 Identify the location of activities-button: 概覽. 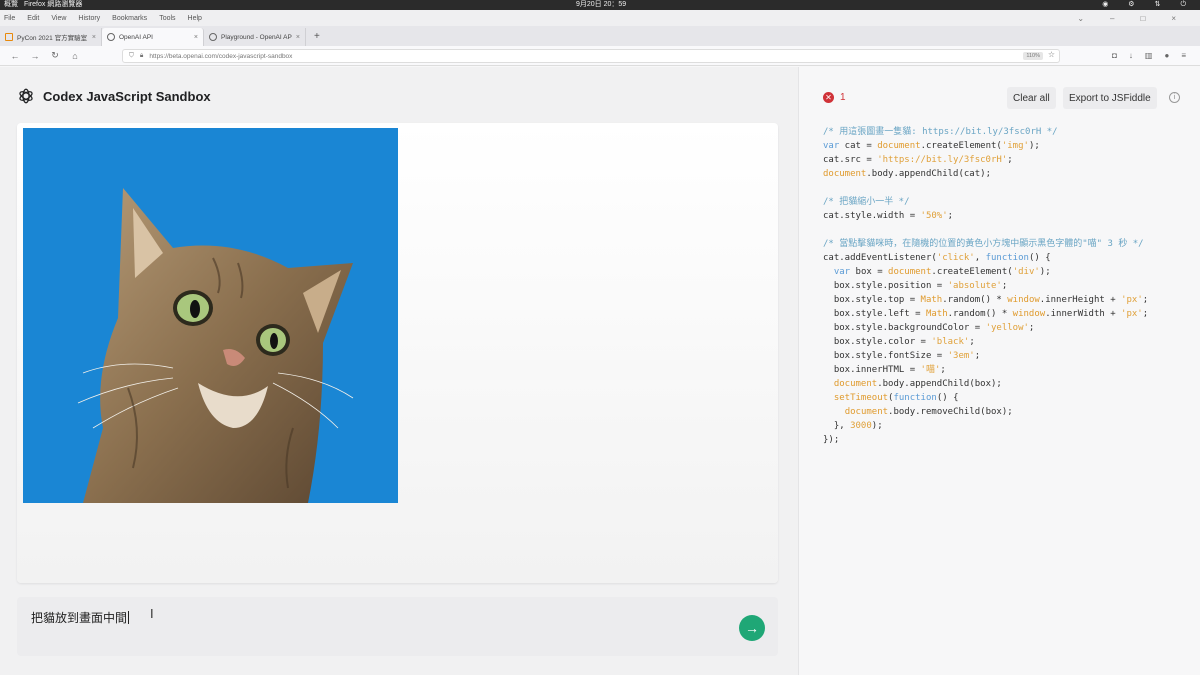
(11, 5).